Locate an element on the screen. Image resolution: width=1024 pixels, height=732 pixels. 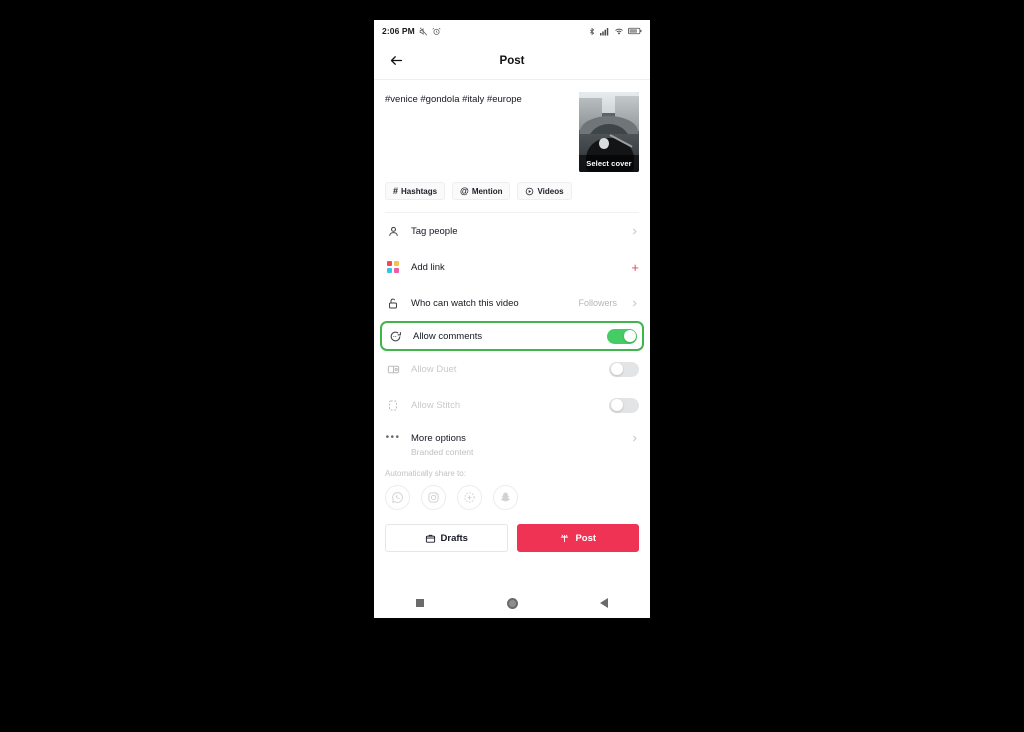
video-thumbnail: Select cover is located at coordinates (609, 132).